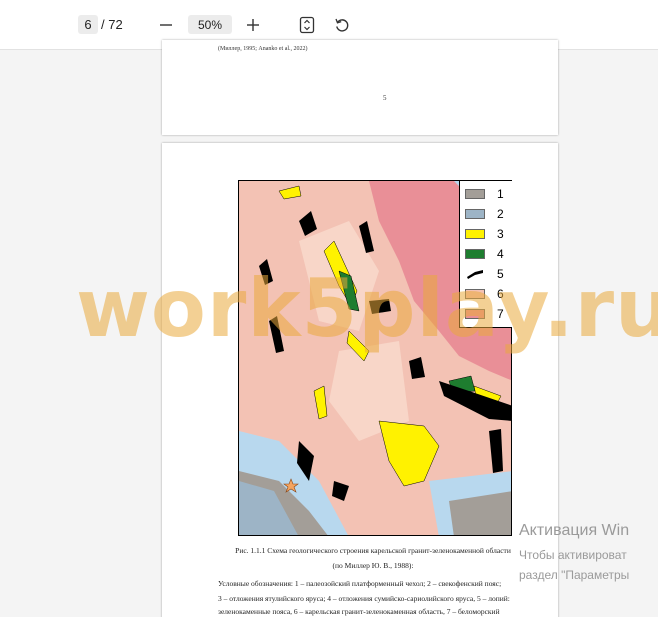 The image size is (658, 617). I want to click on windows-activation-title: Активация Win, so click(574, 530).